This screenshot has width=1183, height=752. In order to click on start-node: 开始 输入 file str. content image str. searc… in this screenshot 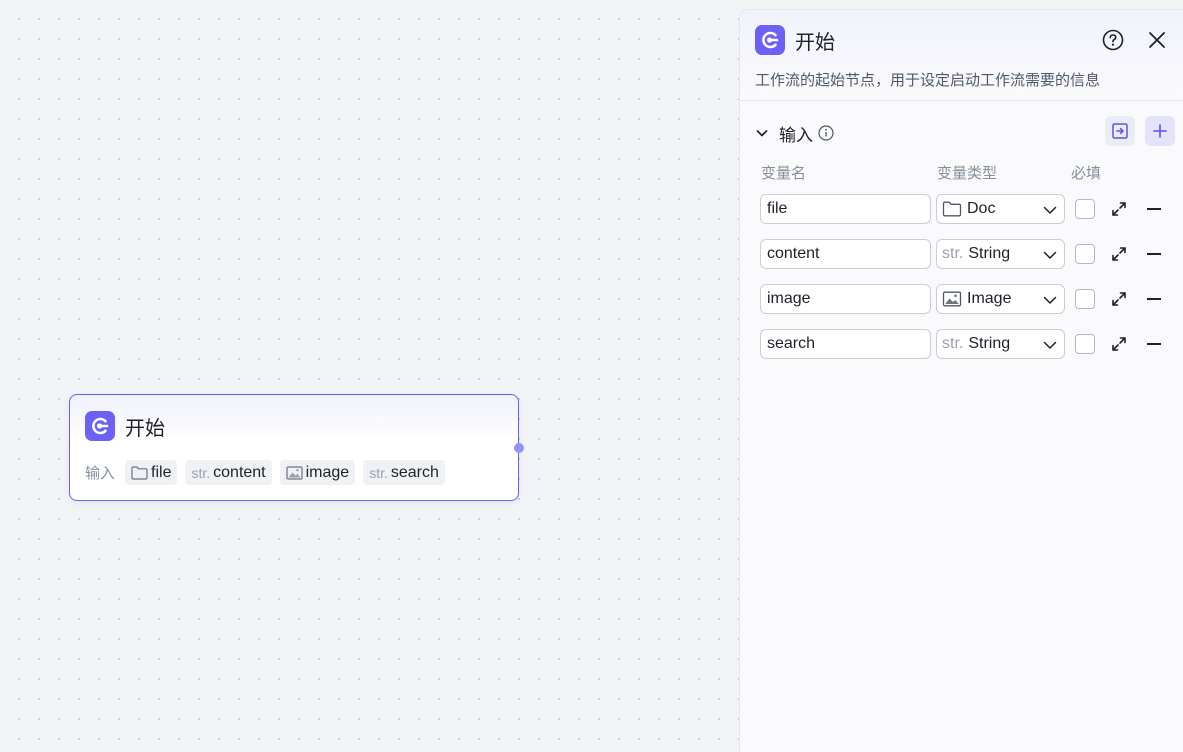, I will do `click(296, 447)`.